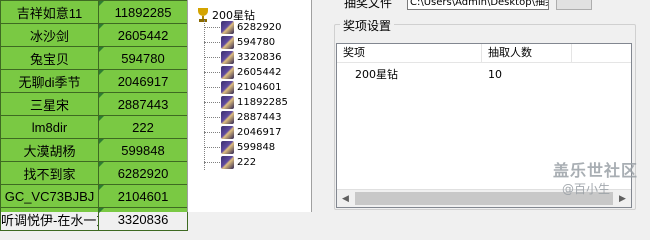 The height and width of the screenshot is (240, 650). I want to click on cell-name: 三星宋, so click(49, 104).